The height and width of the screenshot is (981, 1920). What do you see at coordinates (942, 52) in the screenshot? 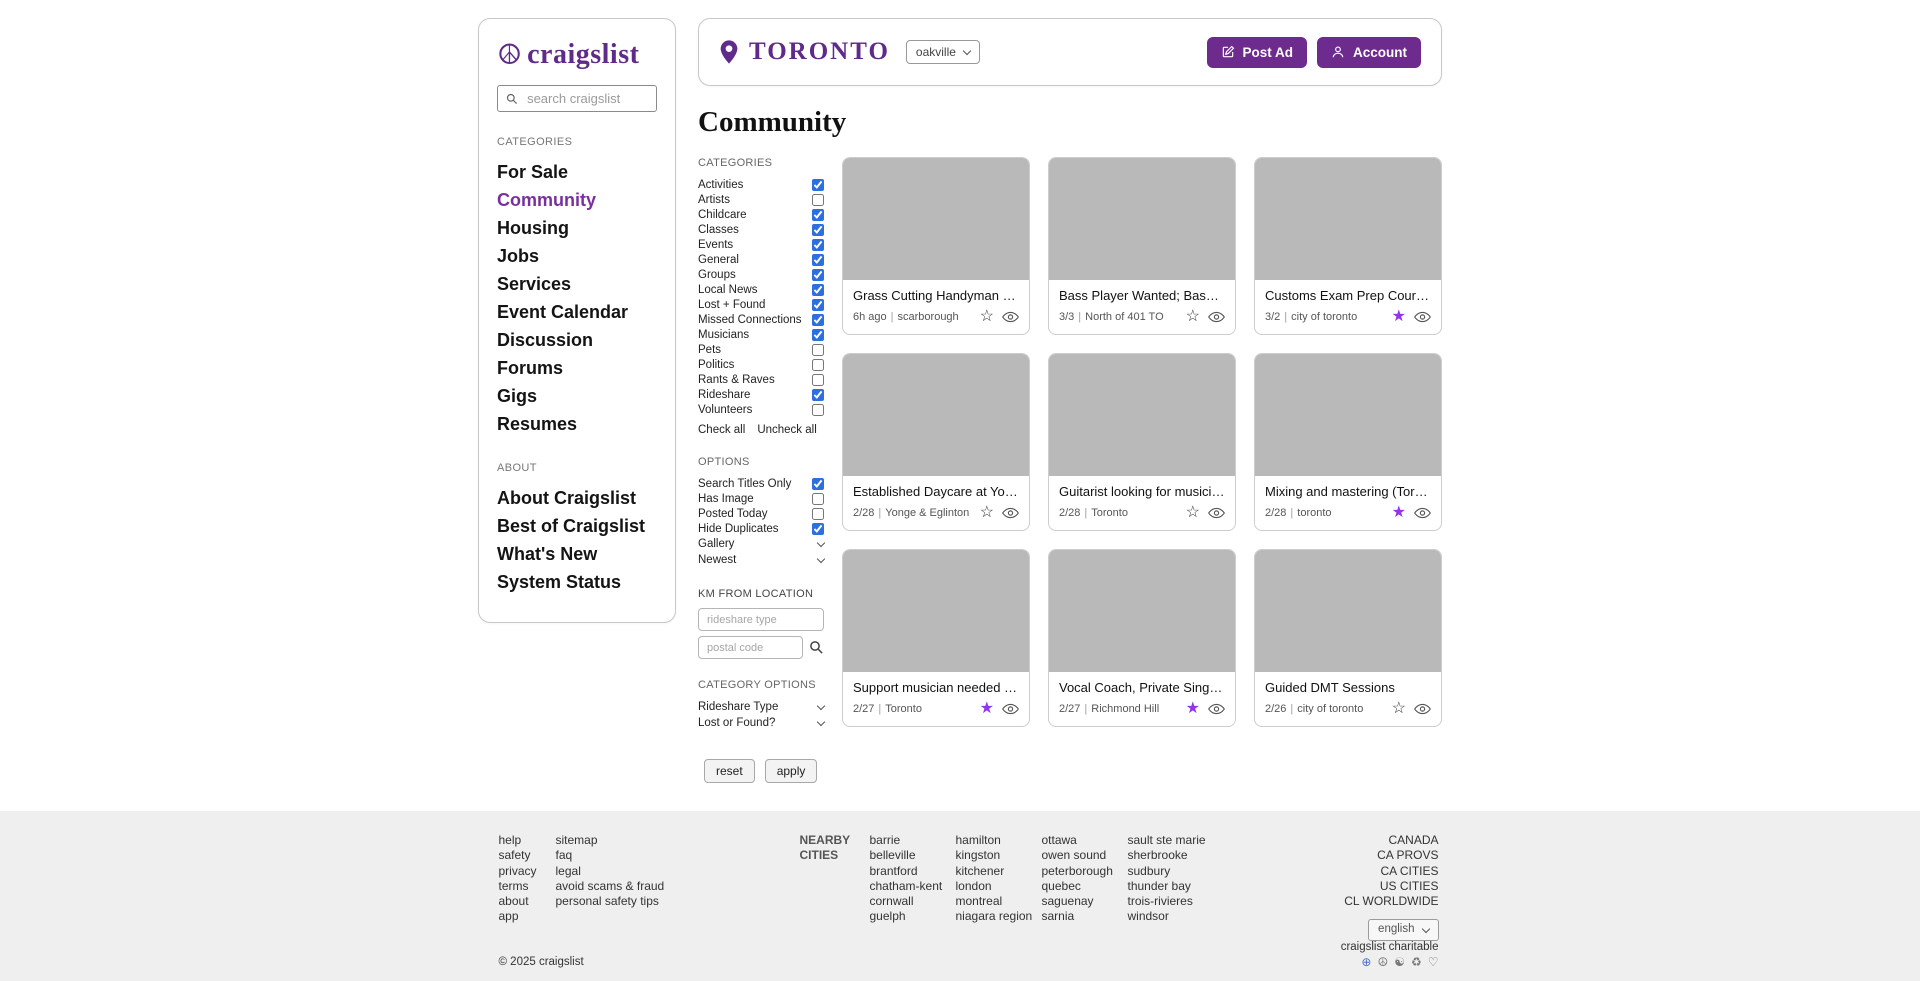
I see `area-dropdown: oakville` at bounding box center [942, 52].